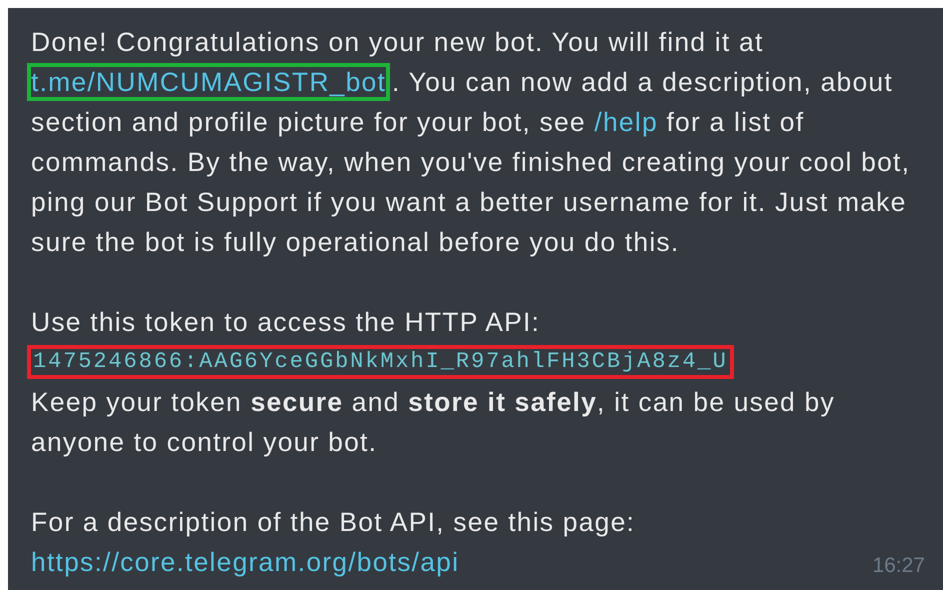 The image size is (943, 590). What do you see at coordinates (286, 322) in the screenshot?
I see `token-label: Use this token to access the HTTP API:` at bounding box center [286, 322].